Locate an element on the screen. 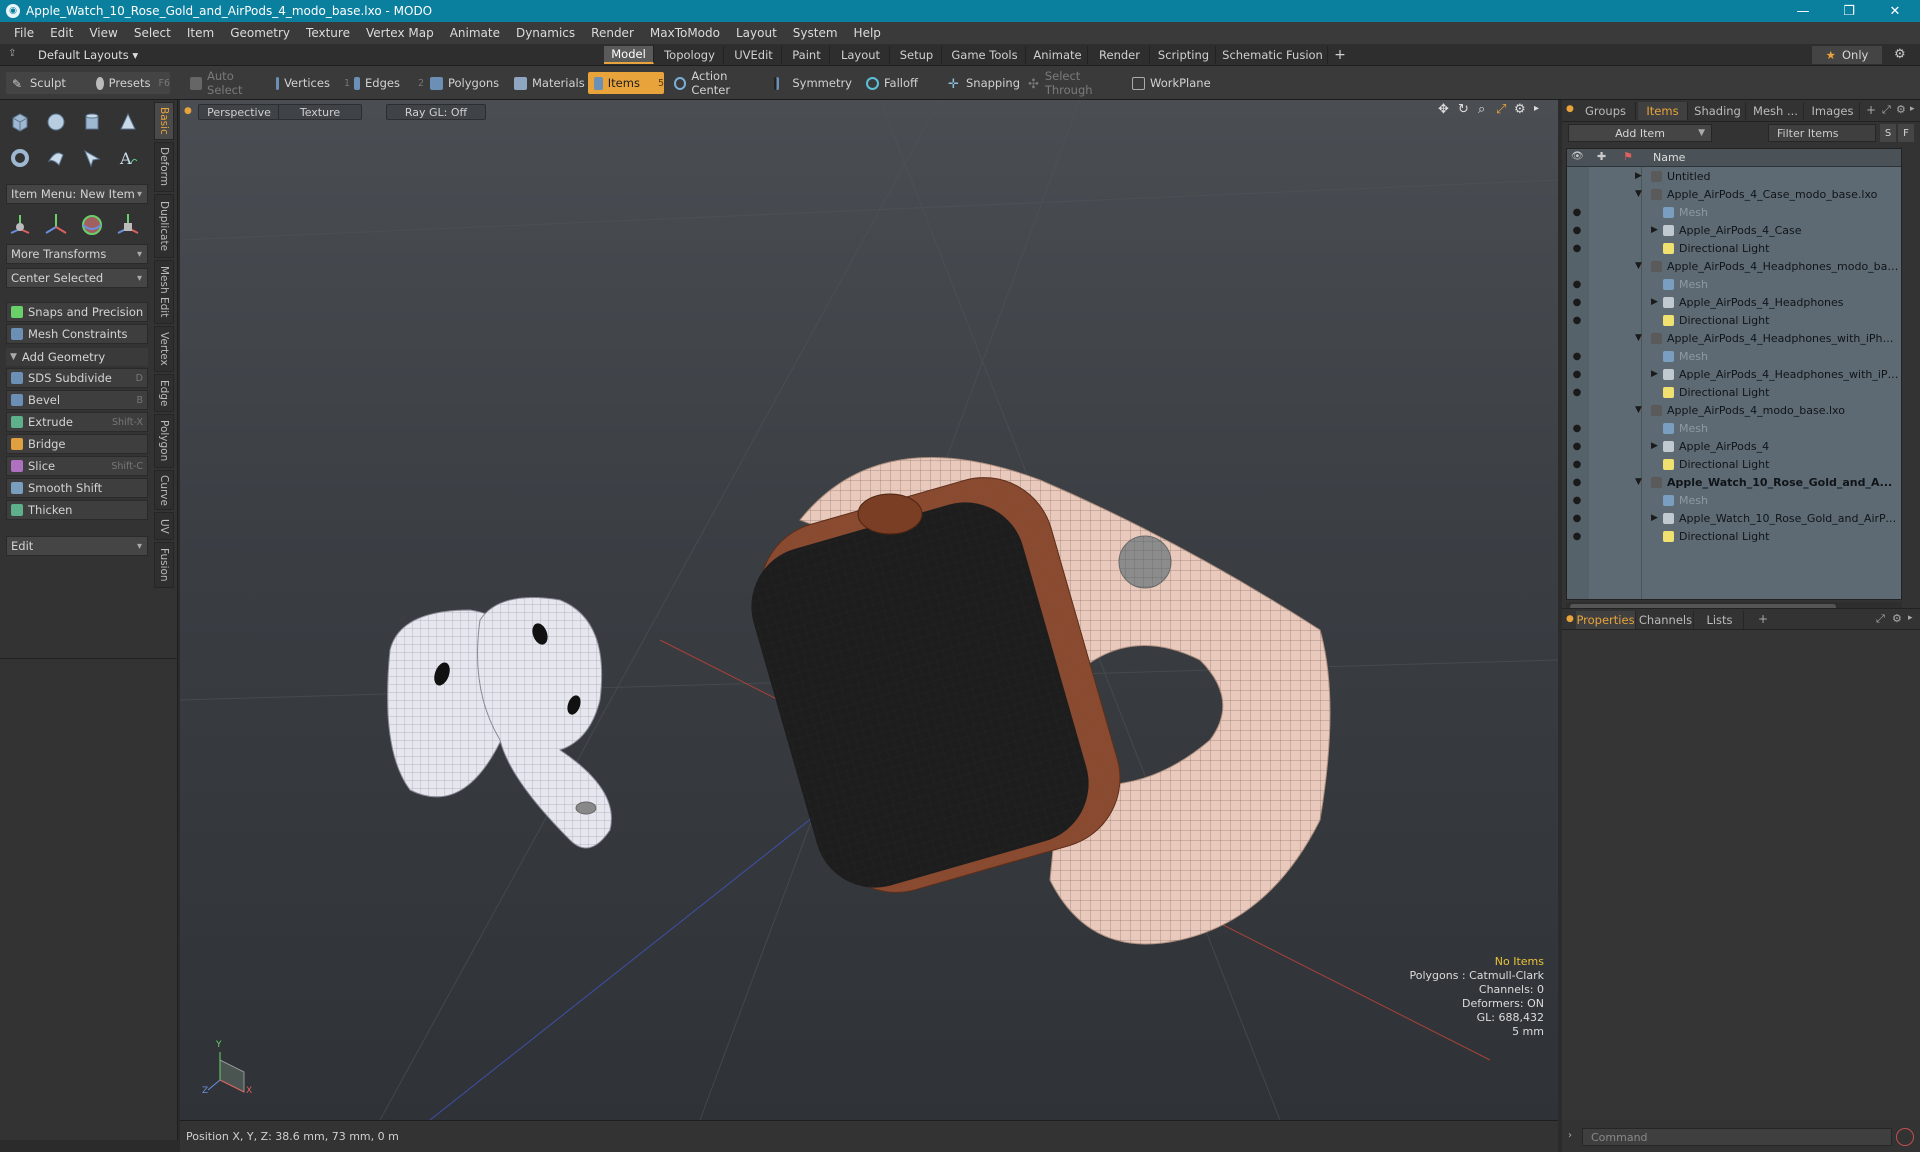 This screenshot has height=1152, width=1920. menu-file: File is located at coordinates (24, 33).